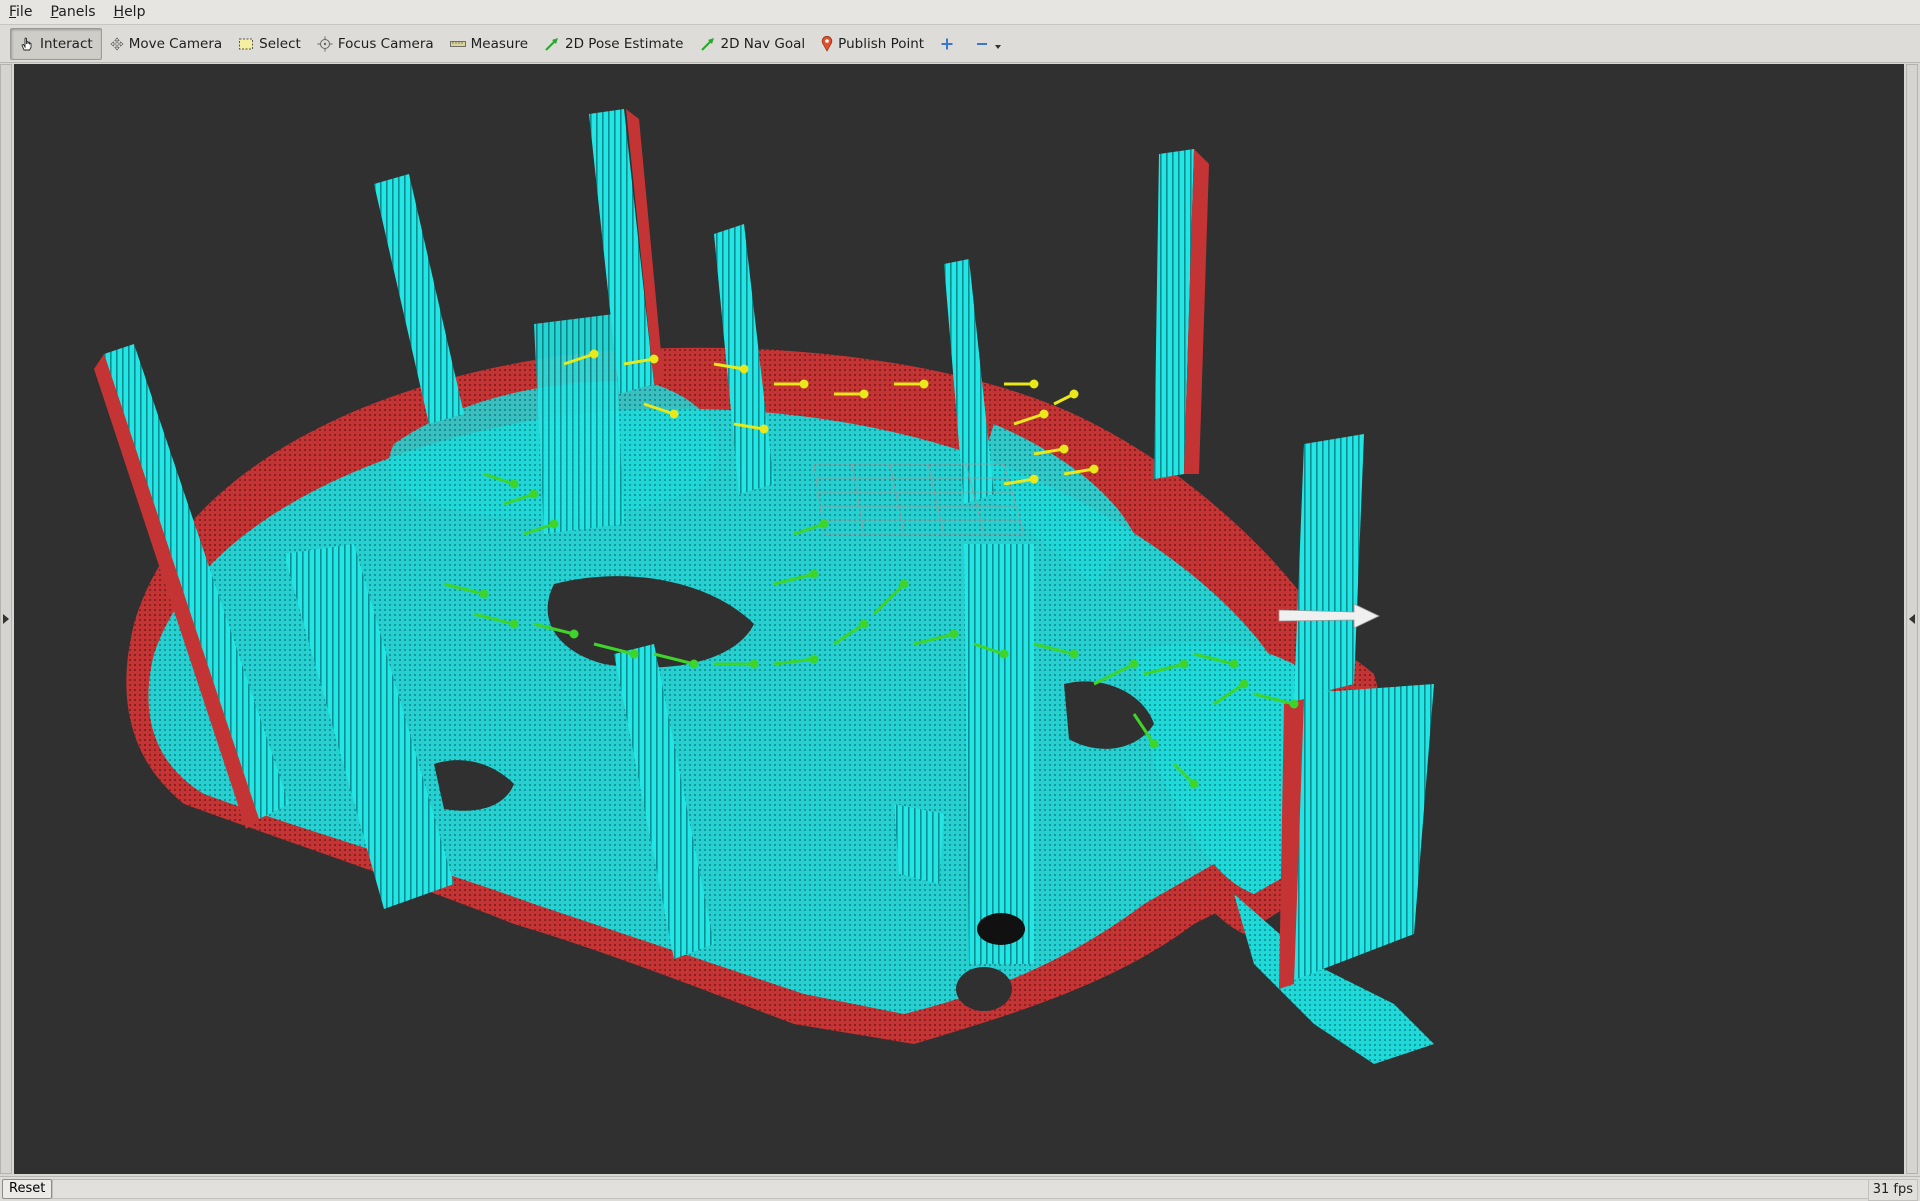 Image resolution: width=1920 pixels, height=1201 pixels. I want to click on map-pin-icon, so click(827, 43).